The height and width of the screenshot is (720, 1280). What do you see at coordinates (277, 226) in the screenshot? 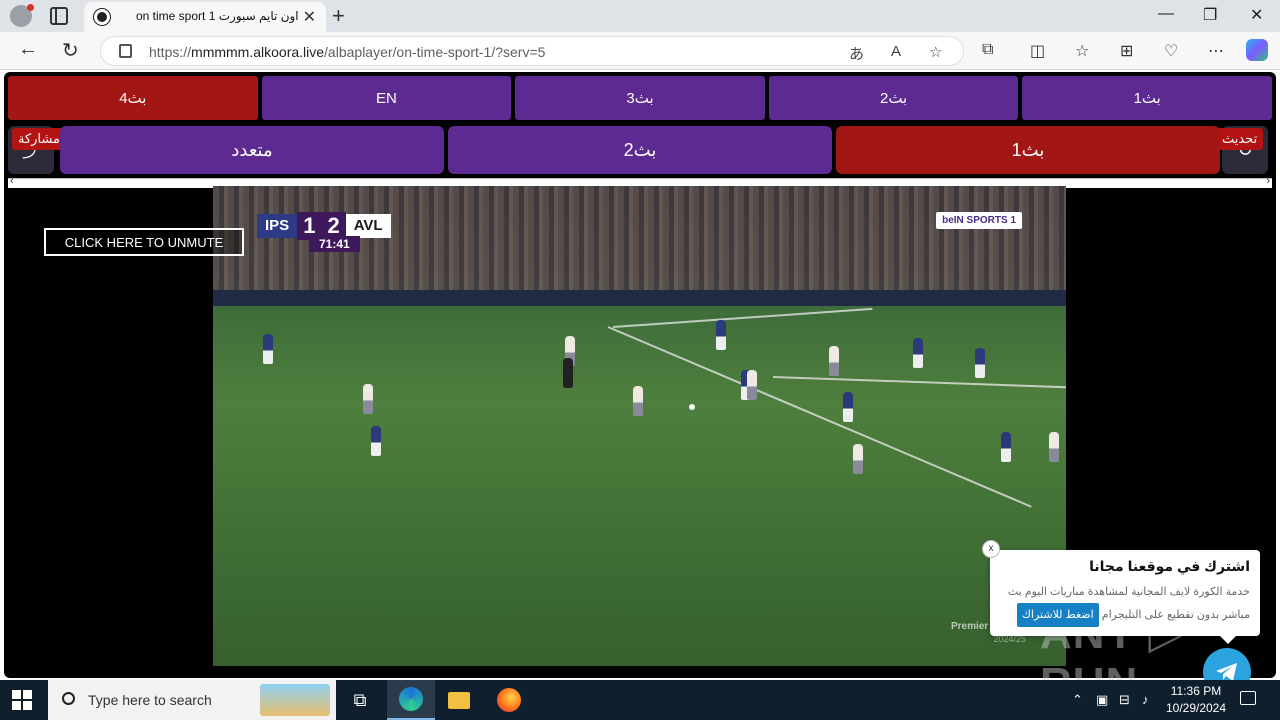
I see `home-team: IPS` at bounding box center [277, 226].